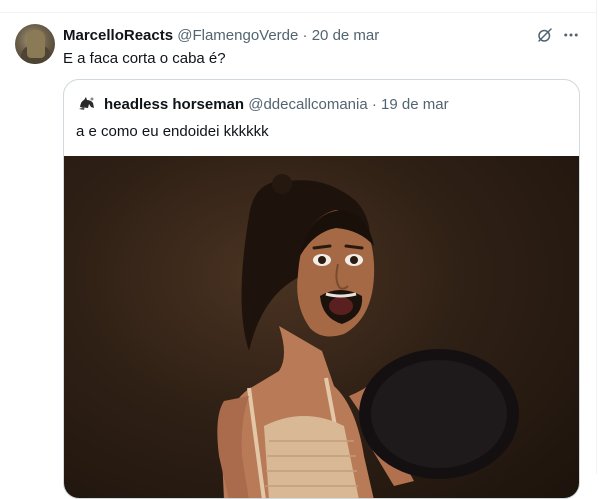  Describe the element at coordinates (172, 131) in the screenshot. I see `quoted-text: a e como eu endoidei kkkkkk` at that location.